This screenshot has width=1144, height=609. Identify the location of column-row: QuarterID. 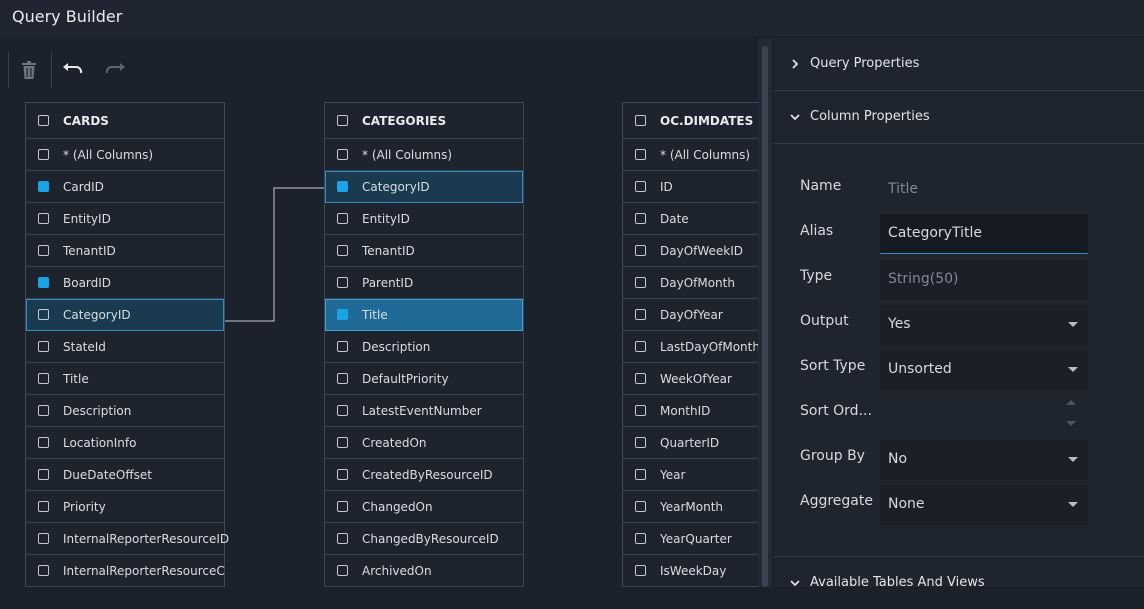
(690, 443).